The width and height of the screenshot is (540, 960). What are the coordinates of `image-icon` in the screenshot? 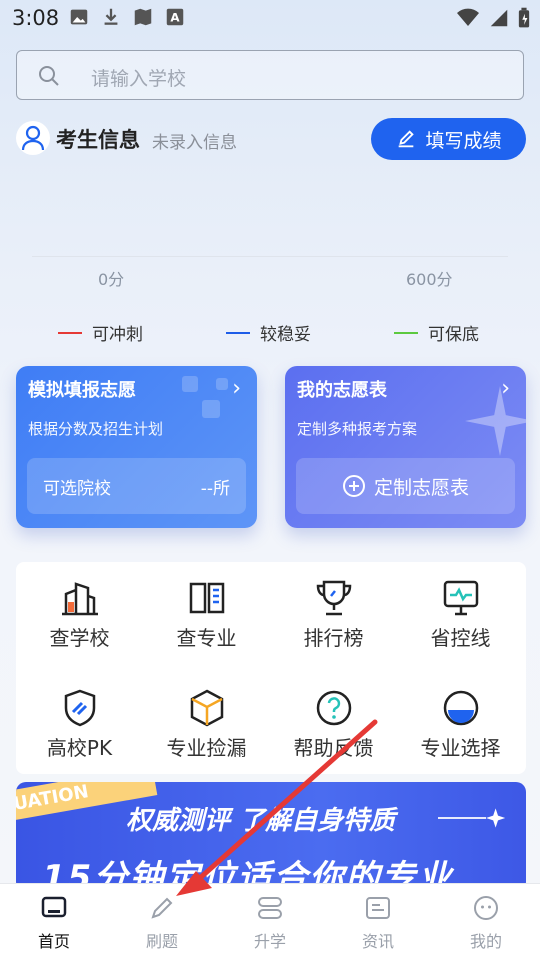 It's located at (79, 17).